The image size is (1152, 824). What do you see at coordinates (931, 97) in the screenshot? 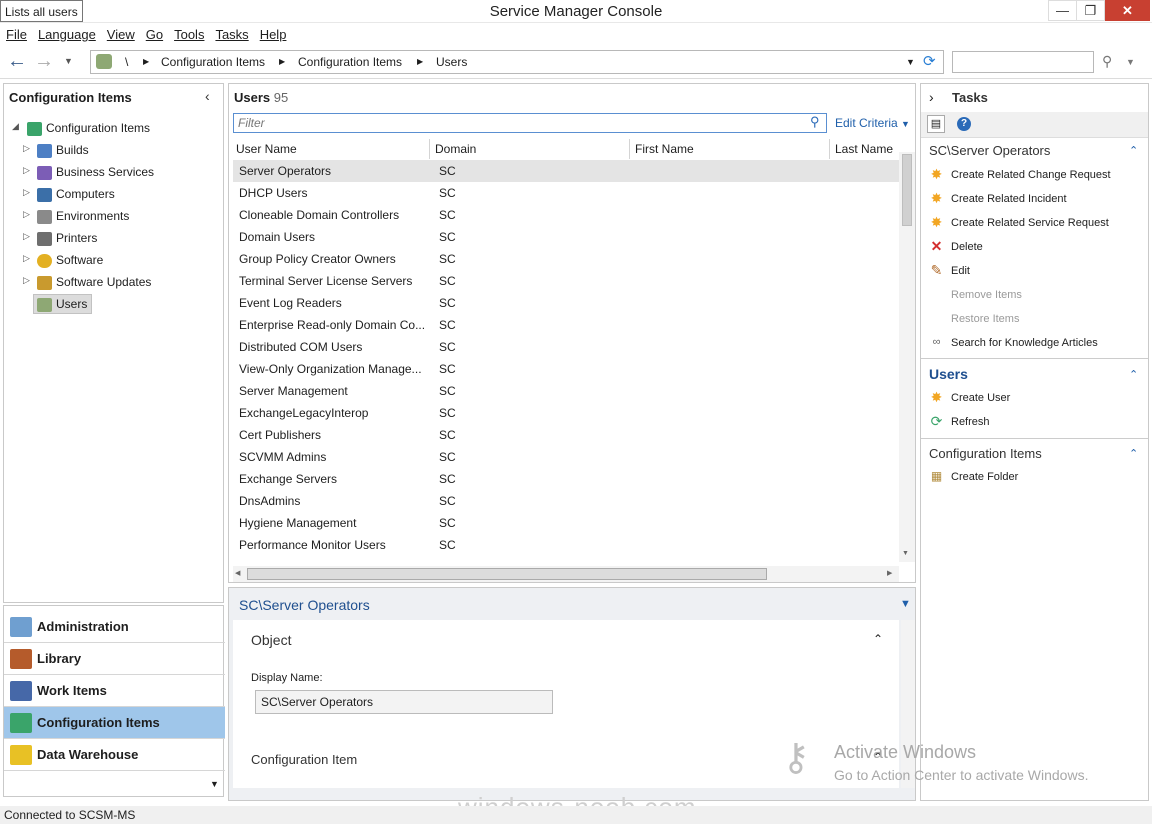
I see `expand-tasks-icon: ›` at bounding box center [931, 97].